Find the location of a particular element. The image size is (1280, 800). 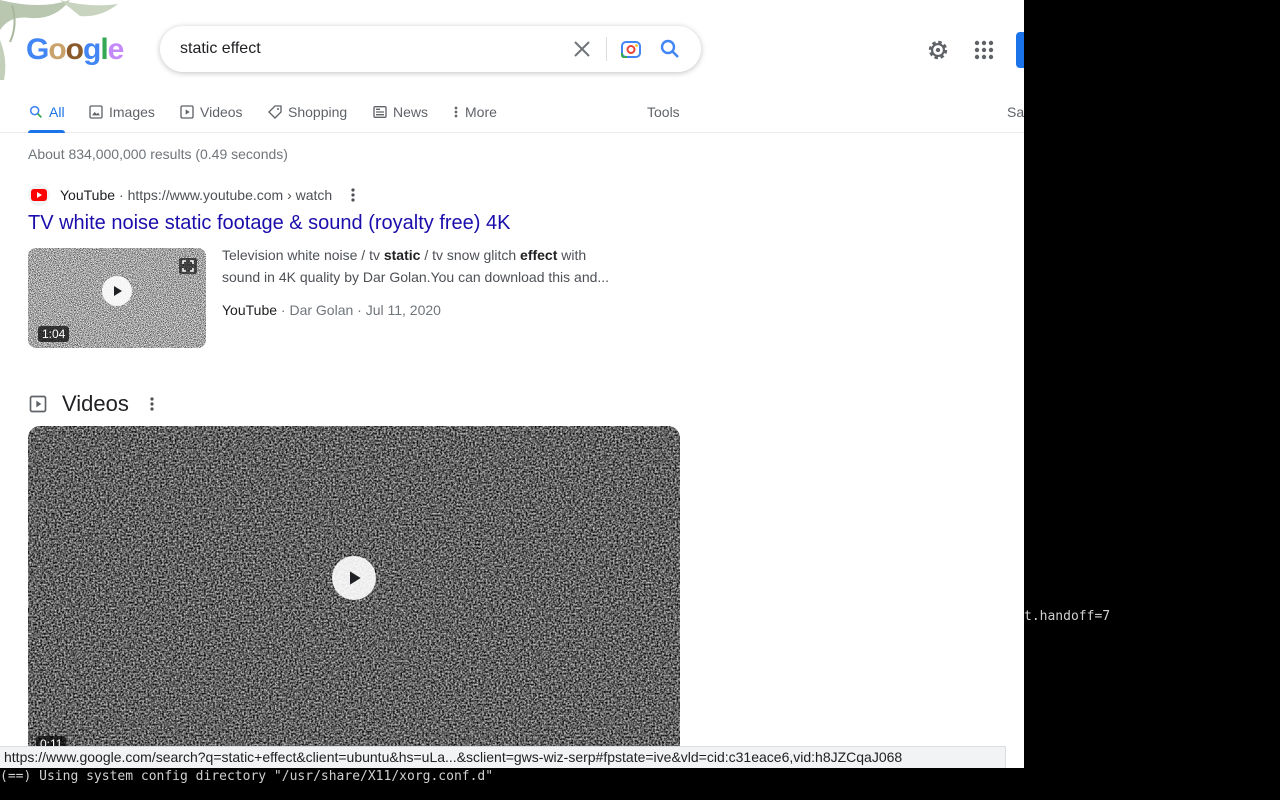

videos-section-header: Videos is located at coordinates (94, 404).